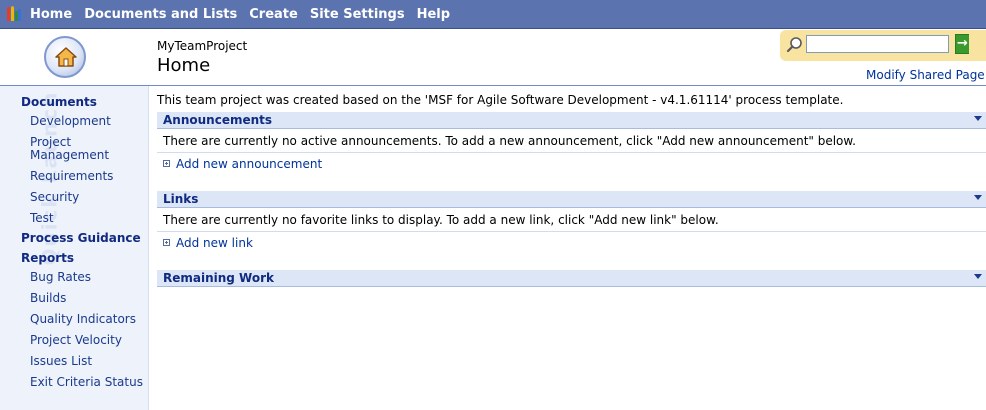 The width and height of the screenshot is (986, 410). What do you see at coordinates (794, 45) in the screenshot?
I see `search-icon` at bounding box center [794, 45].